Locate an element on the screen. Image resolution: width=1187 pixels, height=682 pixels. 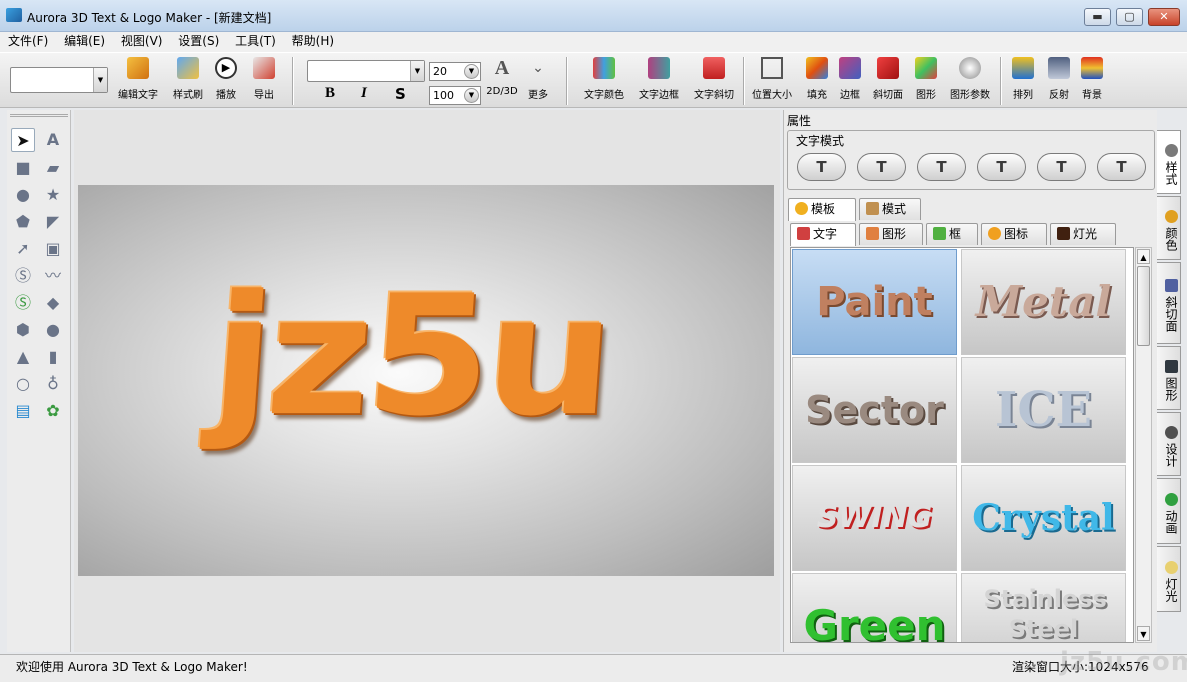
shape-params-button: 图形参数 is located at coordinates (970, 79).